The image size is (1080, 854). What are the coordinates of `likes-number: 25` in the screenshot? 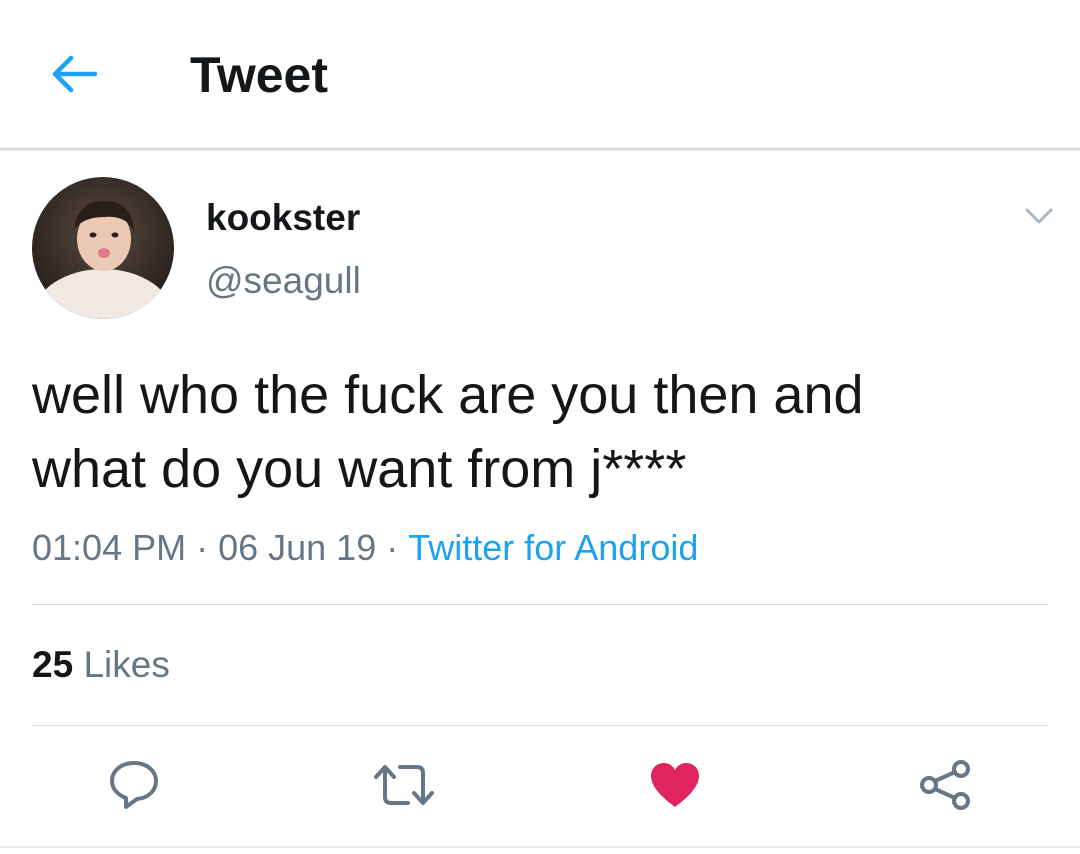 It's located at (53, 664).